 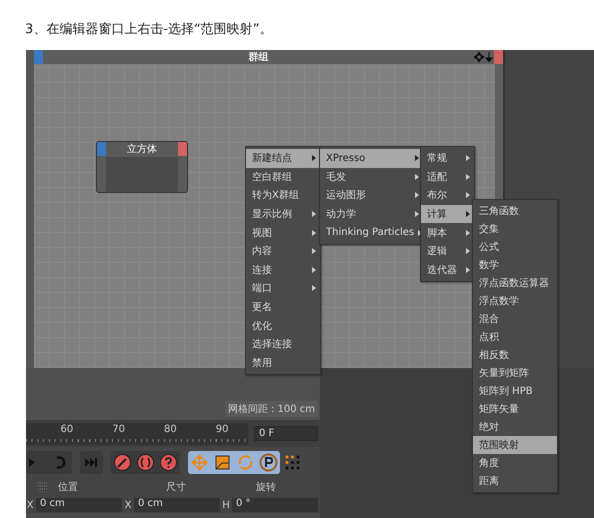 I want to click on output-port-icon, so click(x=498, y=57).